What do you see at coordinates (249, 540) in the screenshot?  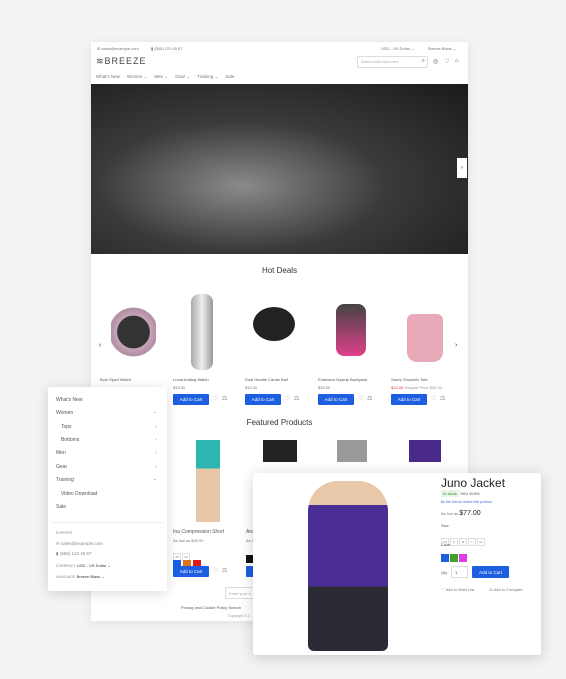 I see `featured-product-price-2: As l` at bounding box center [249, 540].